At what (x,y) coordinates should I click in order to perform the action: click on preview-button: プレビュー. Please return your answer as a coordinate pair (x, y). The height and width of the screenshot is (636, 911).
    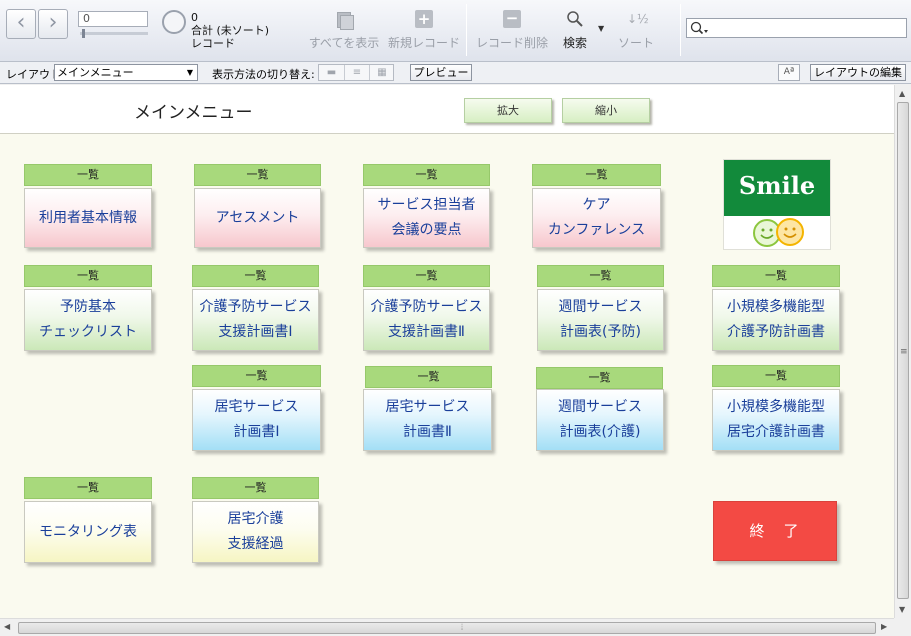
    Looking at the image, I should click on (441, 72).